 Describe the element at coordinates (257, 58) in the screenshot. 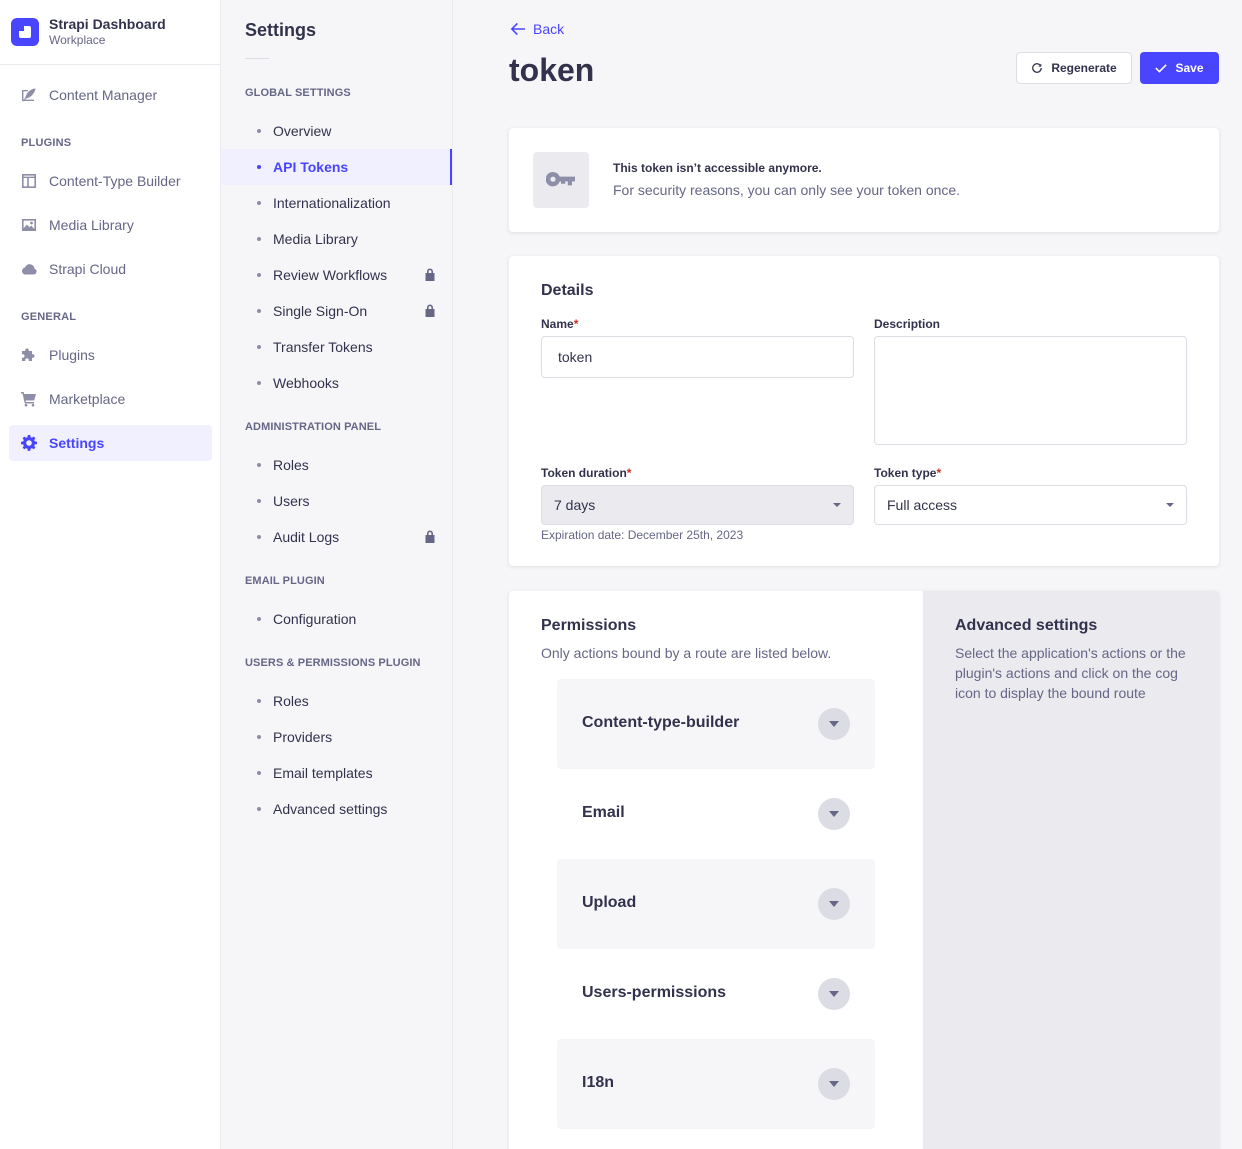

I see `subnav-divider` at that location.